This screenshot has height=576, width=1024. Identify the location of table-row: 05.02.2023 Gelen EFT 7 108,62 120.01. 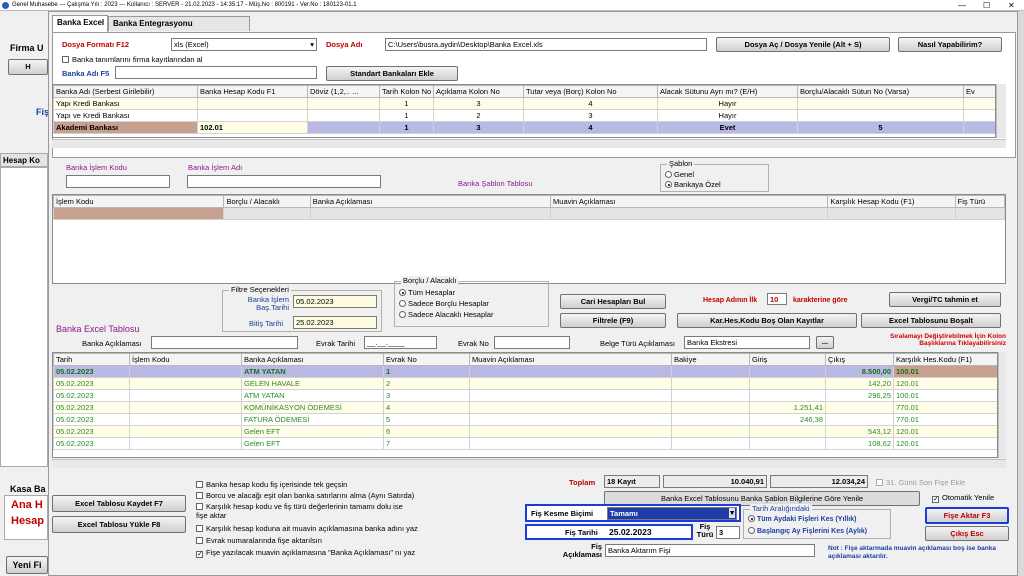
(525, 443).